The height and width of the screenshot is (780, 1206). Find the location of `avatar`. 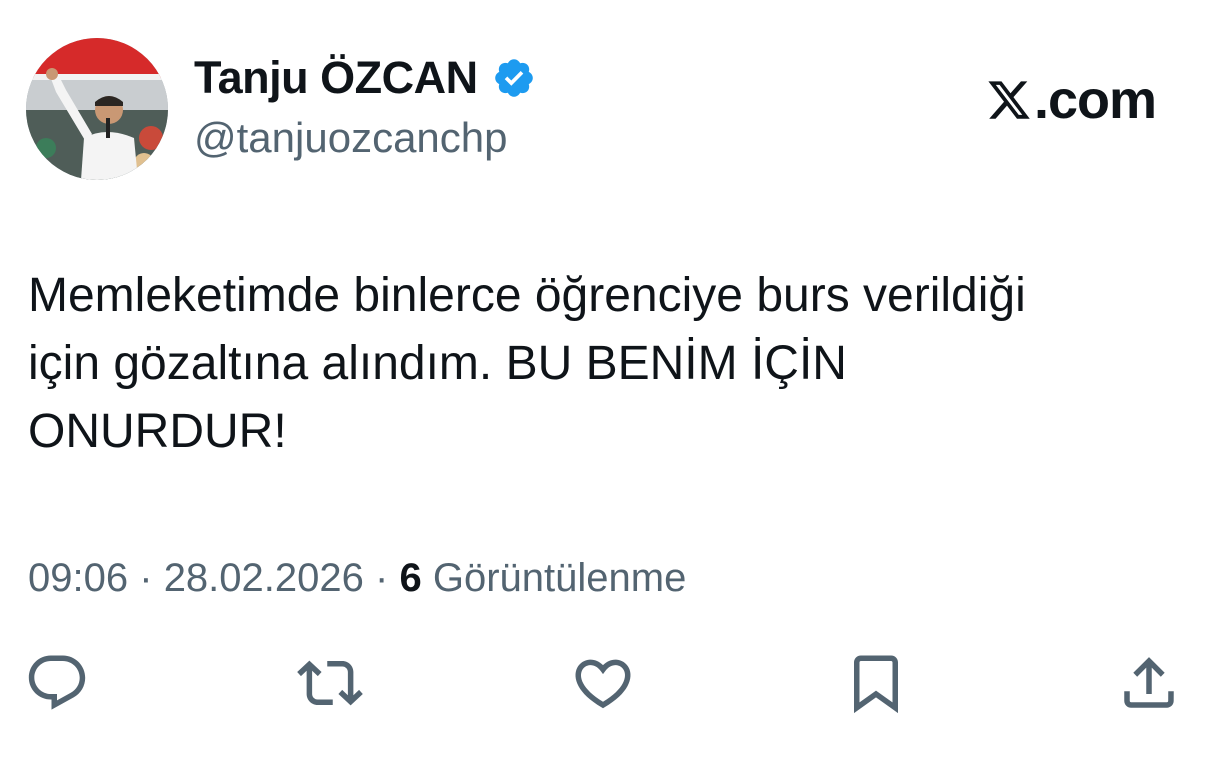

avatar is located at coordinates (97, 109).